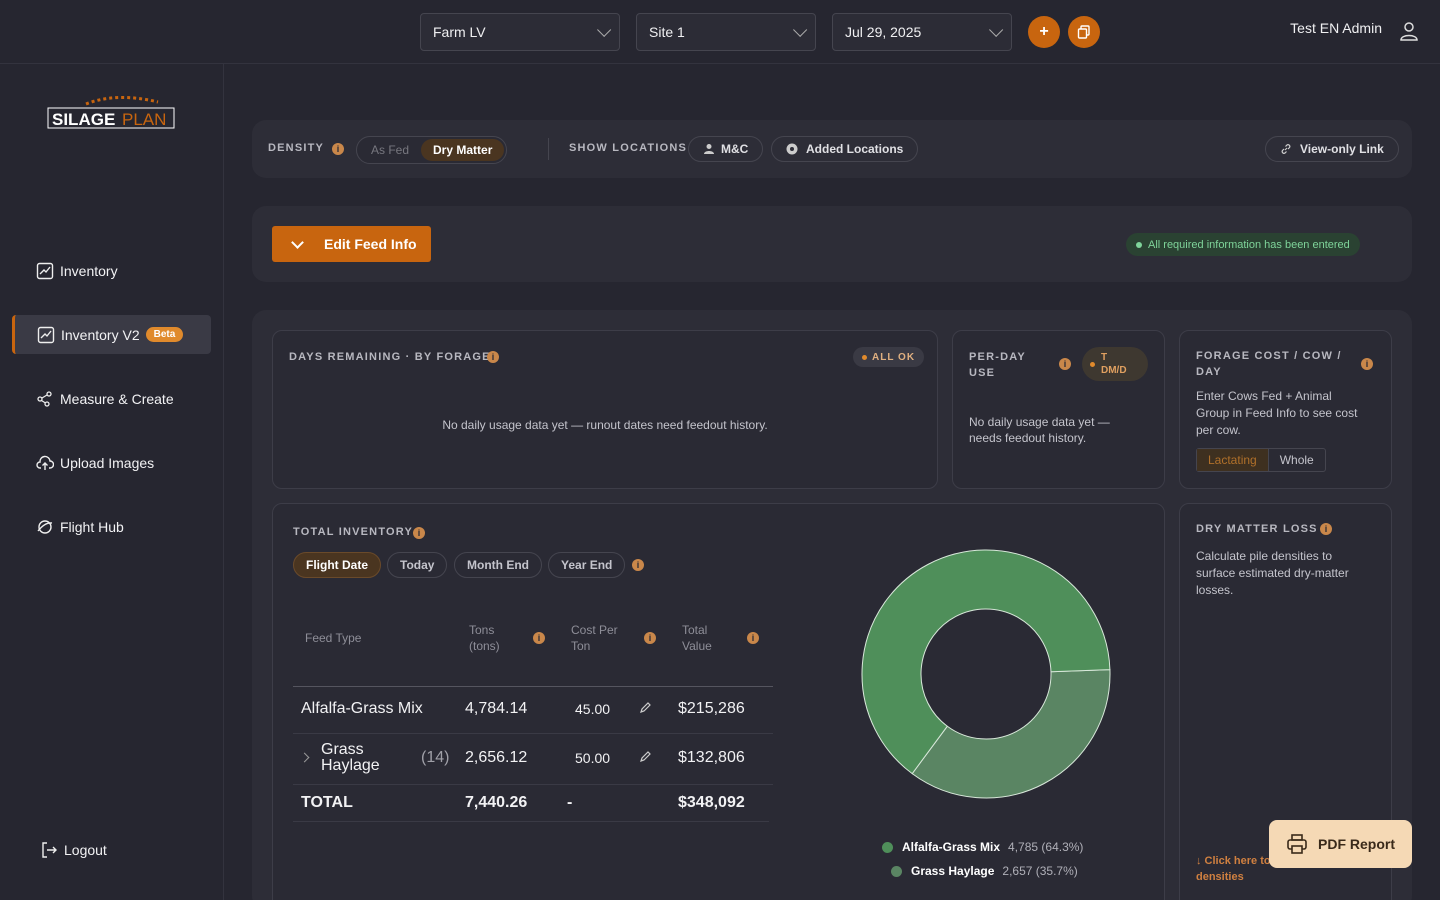 The image size is (1440, 900). I want to click on legend-label: Alfalfa-Grass Mix, so click(951, 847).